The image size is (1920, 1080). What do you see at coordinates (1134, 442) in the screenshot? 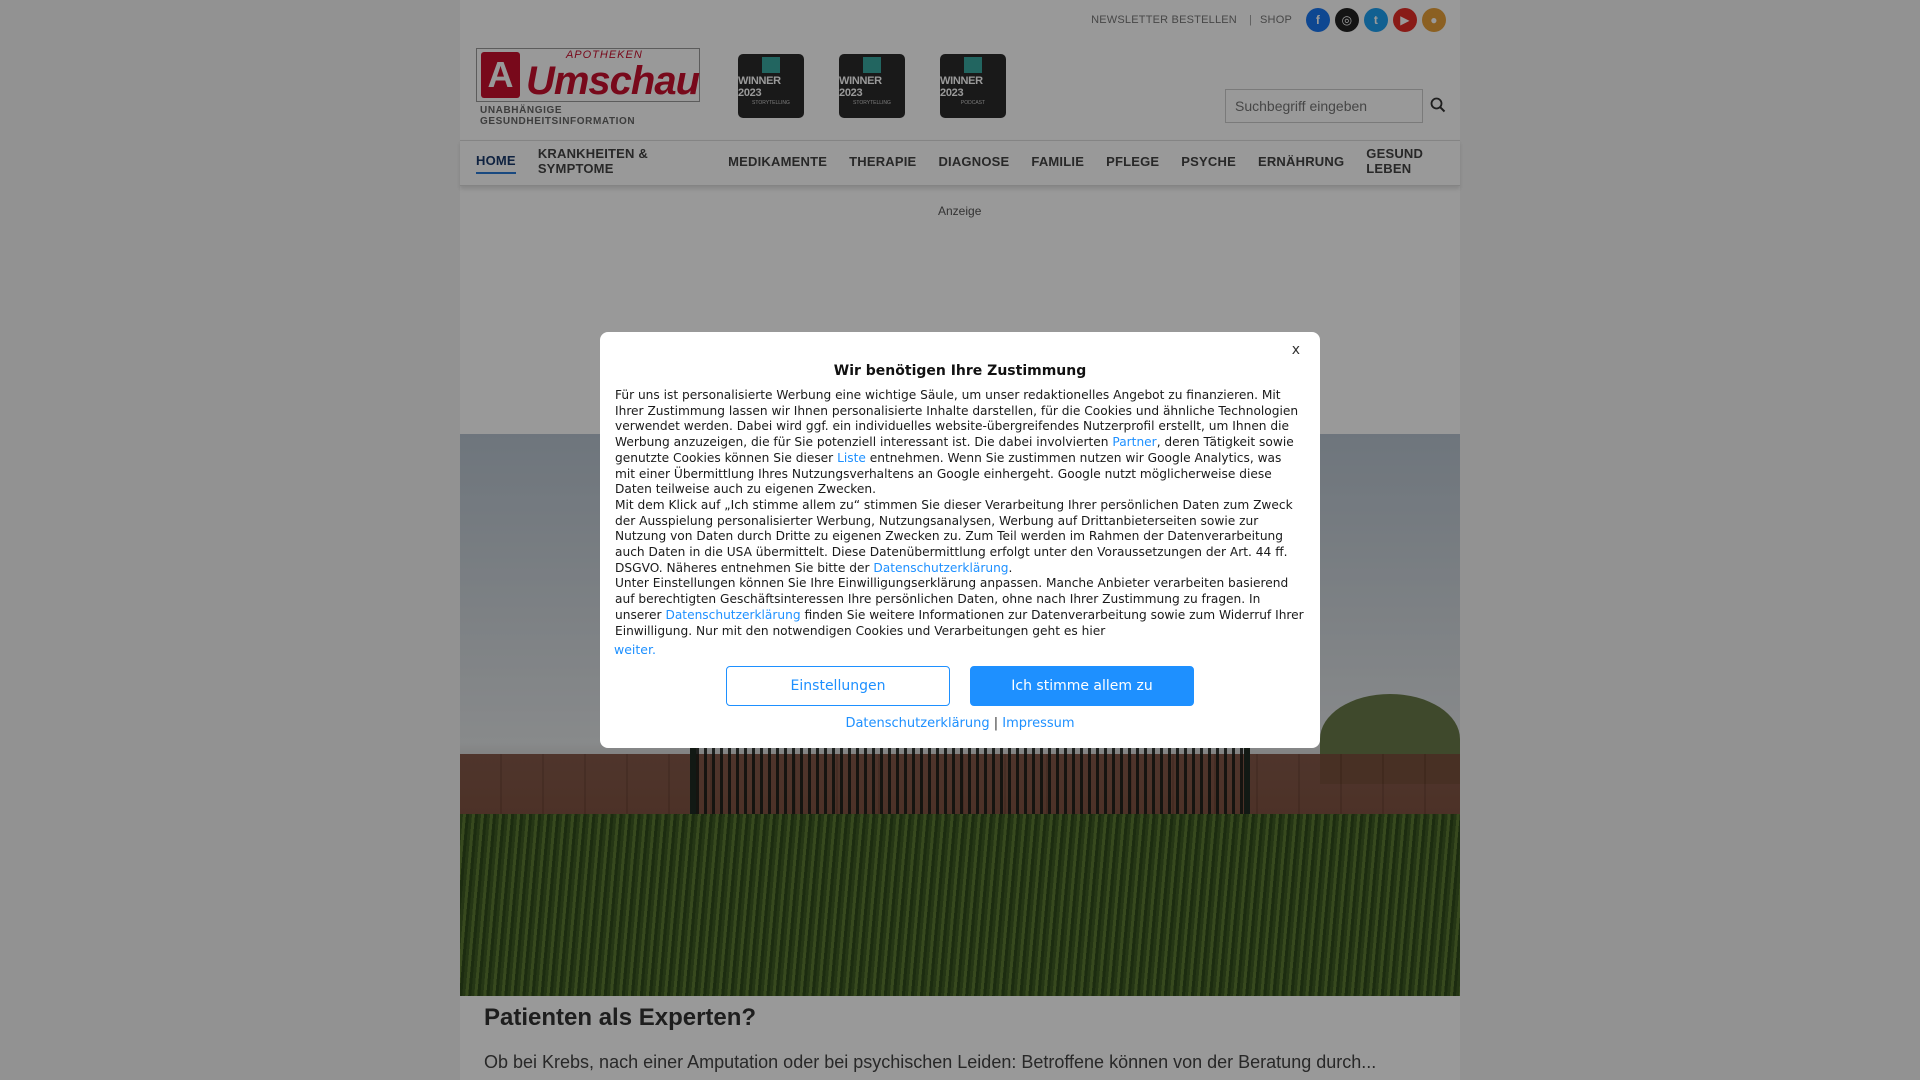
I see `partner-link: Partner` at bounding box center [1134, 442].